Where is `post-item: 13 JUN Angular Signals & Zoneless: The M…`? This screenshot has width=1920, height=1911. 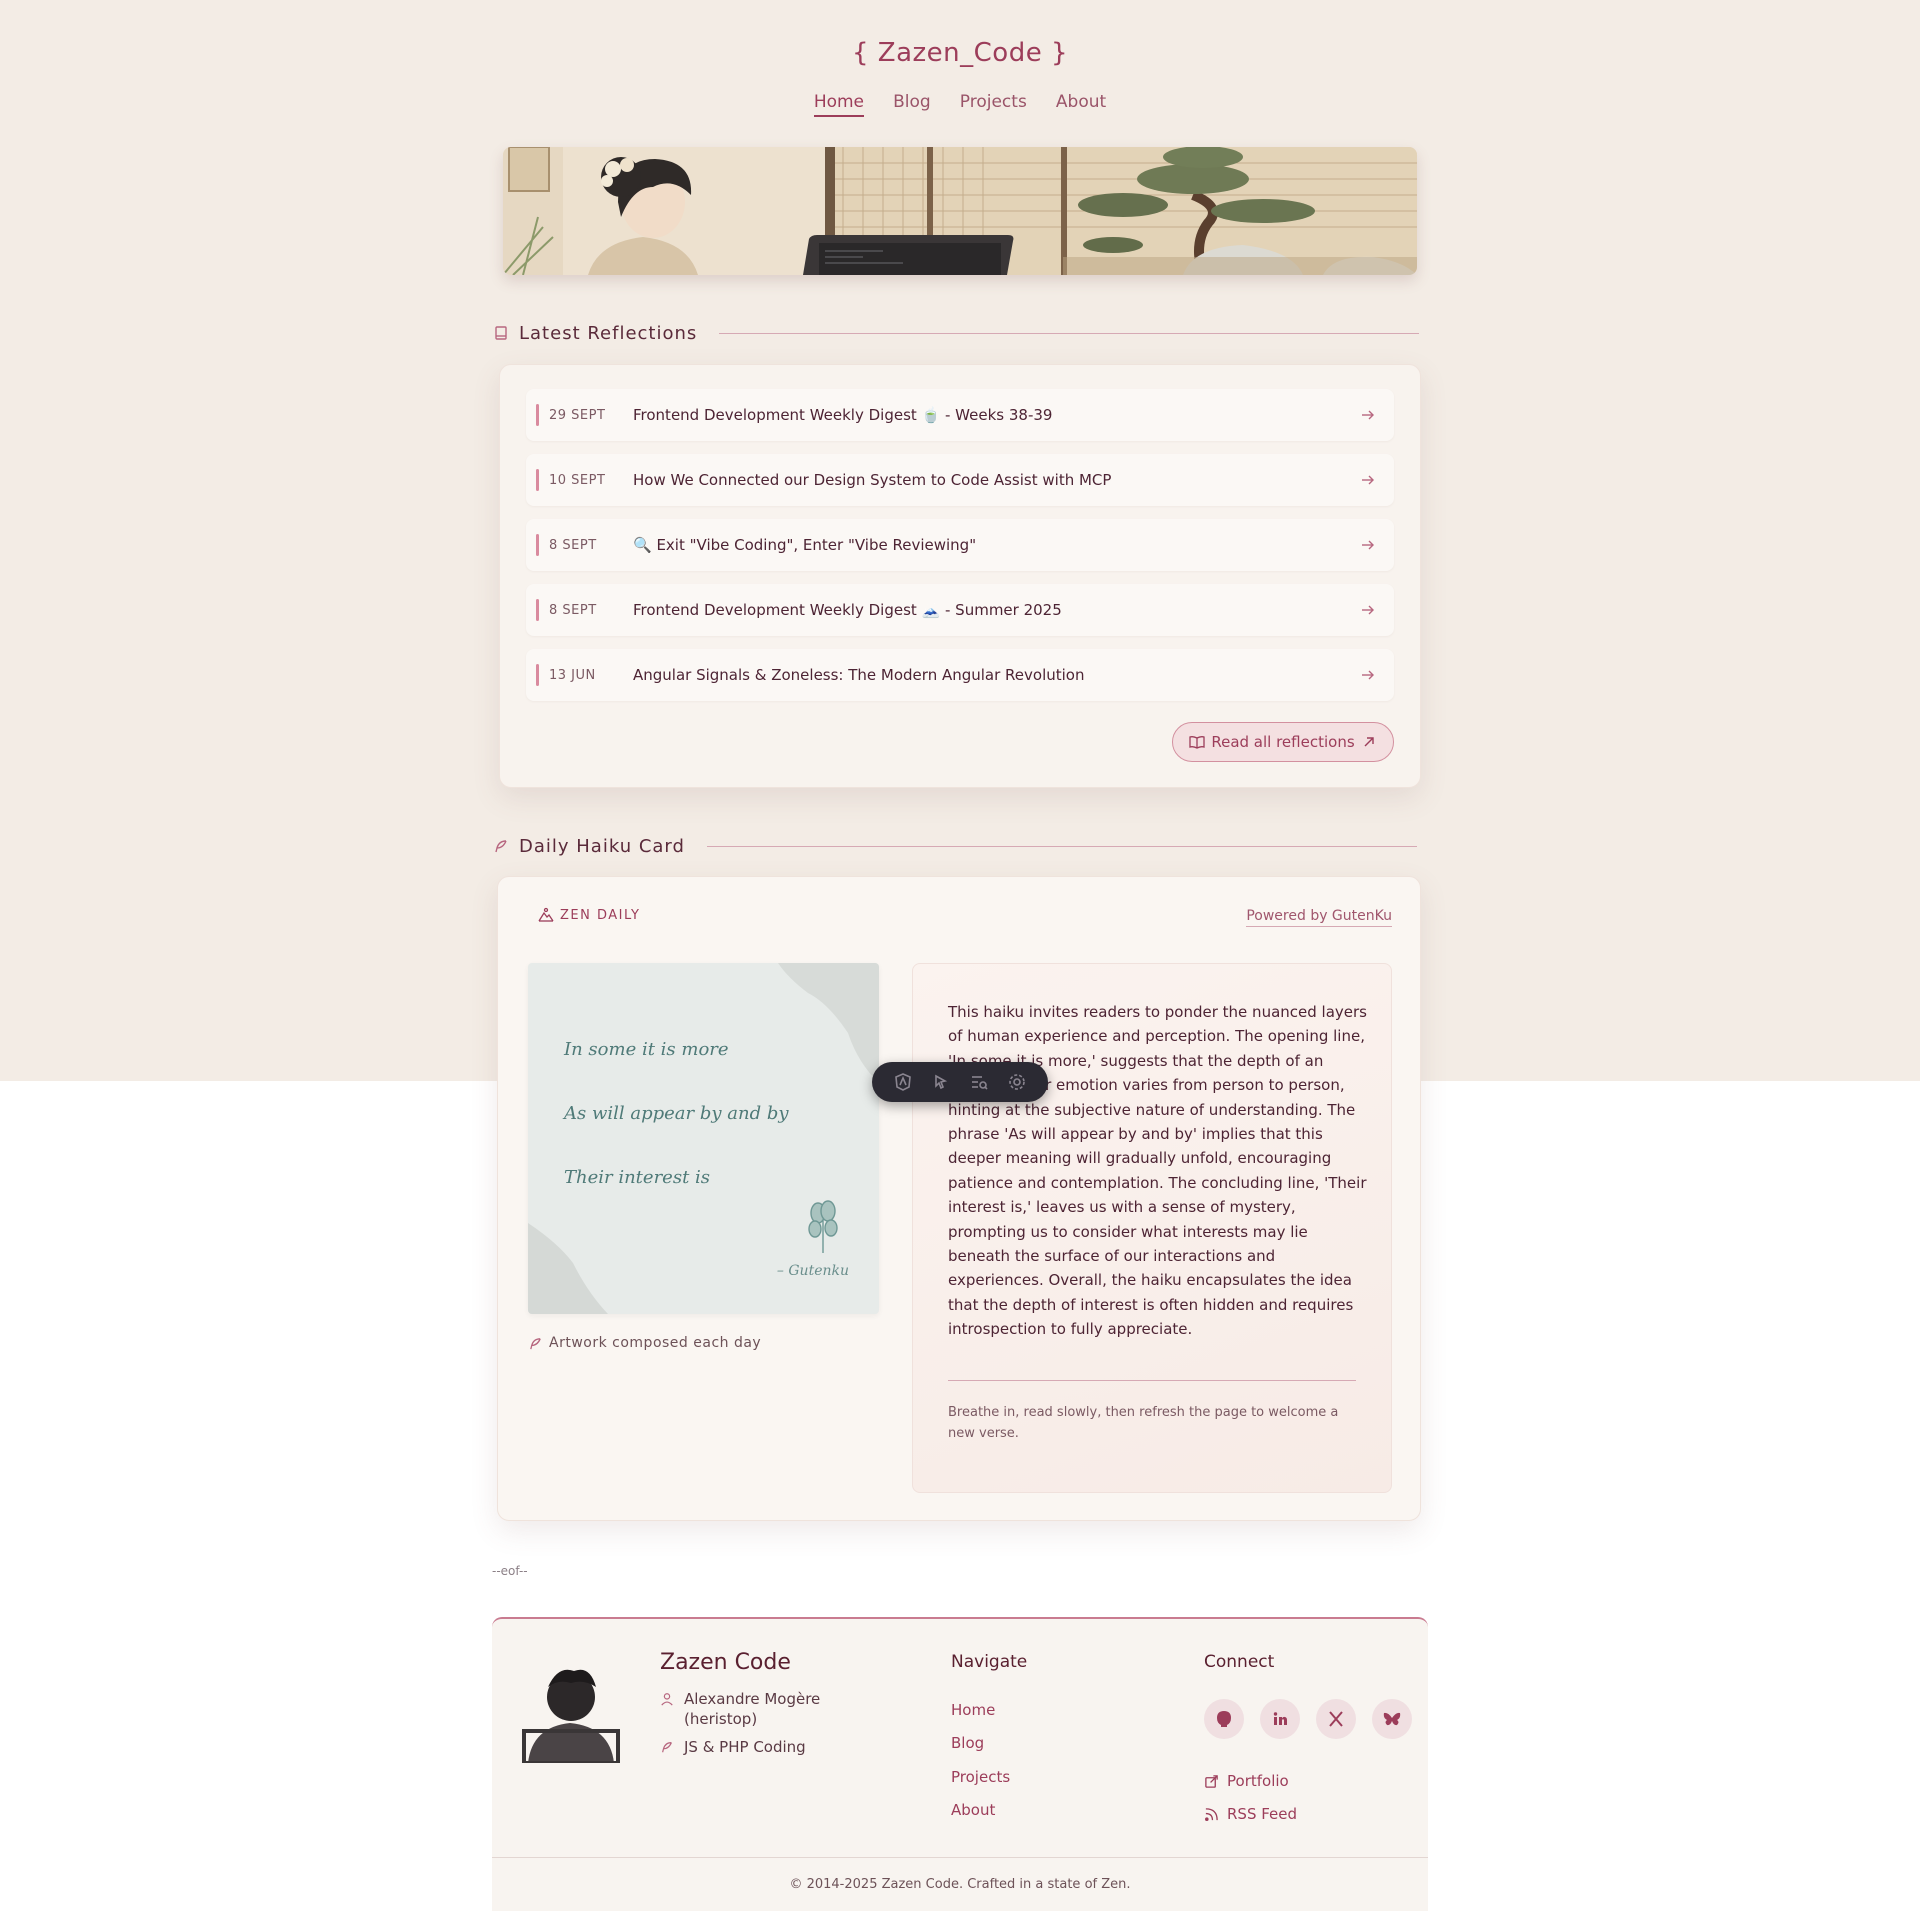 post-item: 13 JUN Angular Signals & Zoneless: The M… is located at coordinates (960, 675).